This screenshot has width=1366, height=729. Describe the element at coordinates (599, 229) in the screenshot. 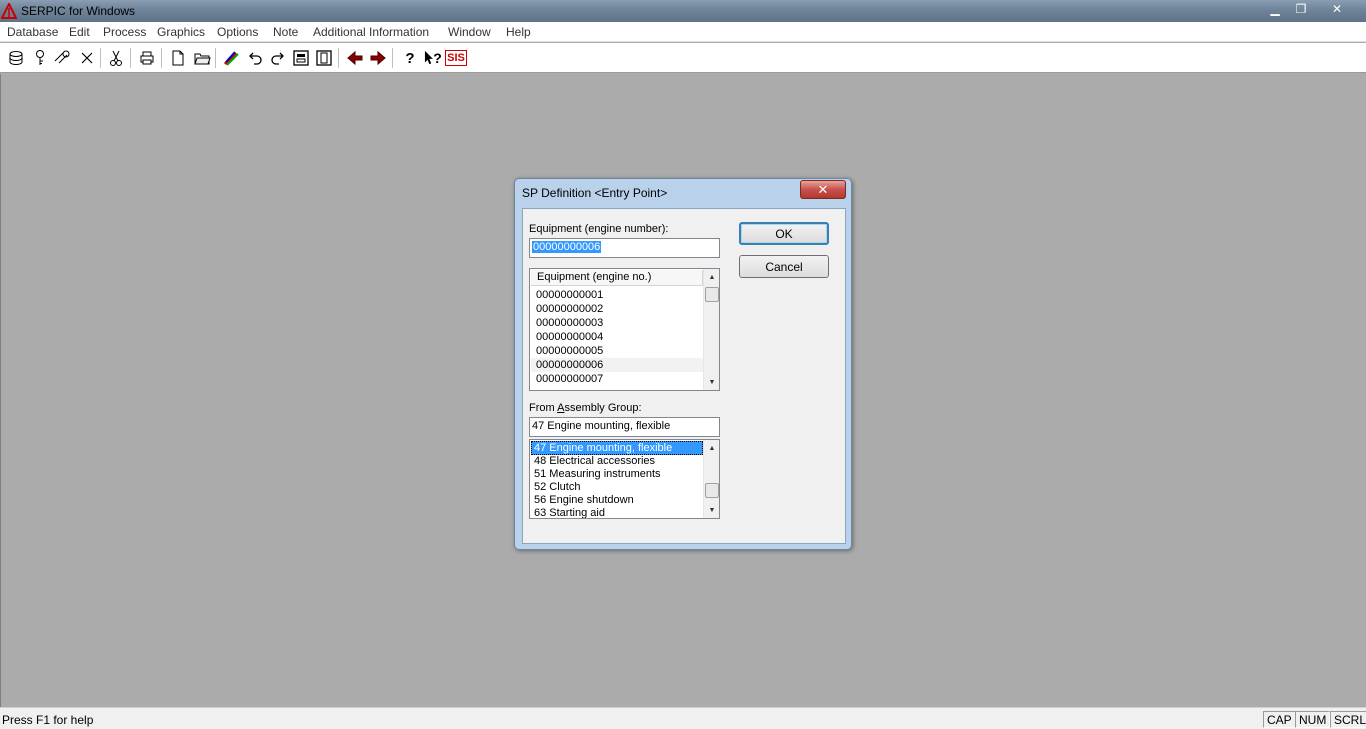

I see `equipment-label: Equipment (engine number):` at that location.